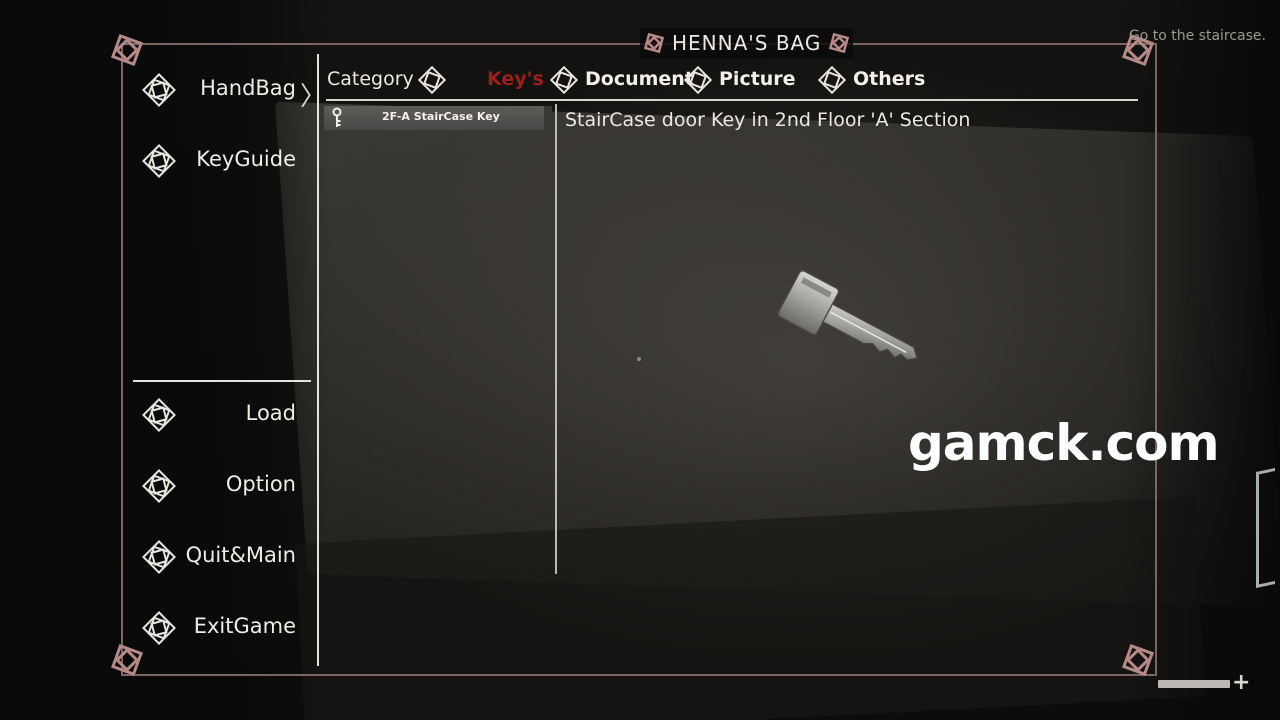 This screenshot has height=720, width=1280. What do you see at coordinates (889, 79) in the screenshot?
I see `tab-label: Others` at bounding box center [889, 79].